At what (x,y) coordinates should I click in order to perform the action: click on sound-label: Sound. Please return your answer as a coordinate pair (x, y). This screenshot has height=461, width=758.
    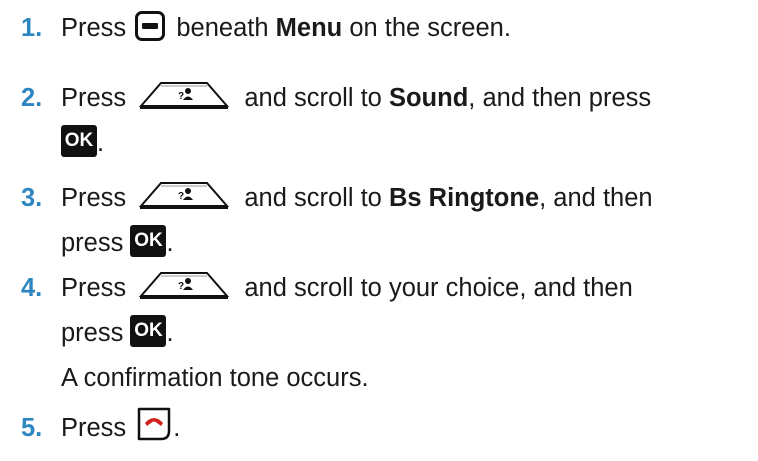
    Looking at the image, I should click on (428, 98).